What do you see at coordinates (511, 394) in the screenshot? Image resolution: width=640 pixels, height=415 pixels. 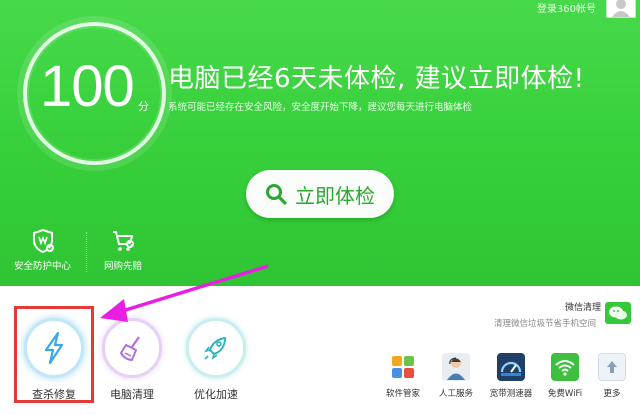 I see `mini-tool-label: 宽带测速器` at bounding box center [511, 394].